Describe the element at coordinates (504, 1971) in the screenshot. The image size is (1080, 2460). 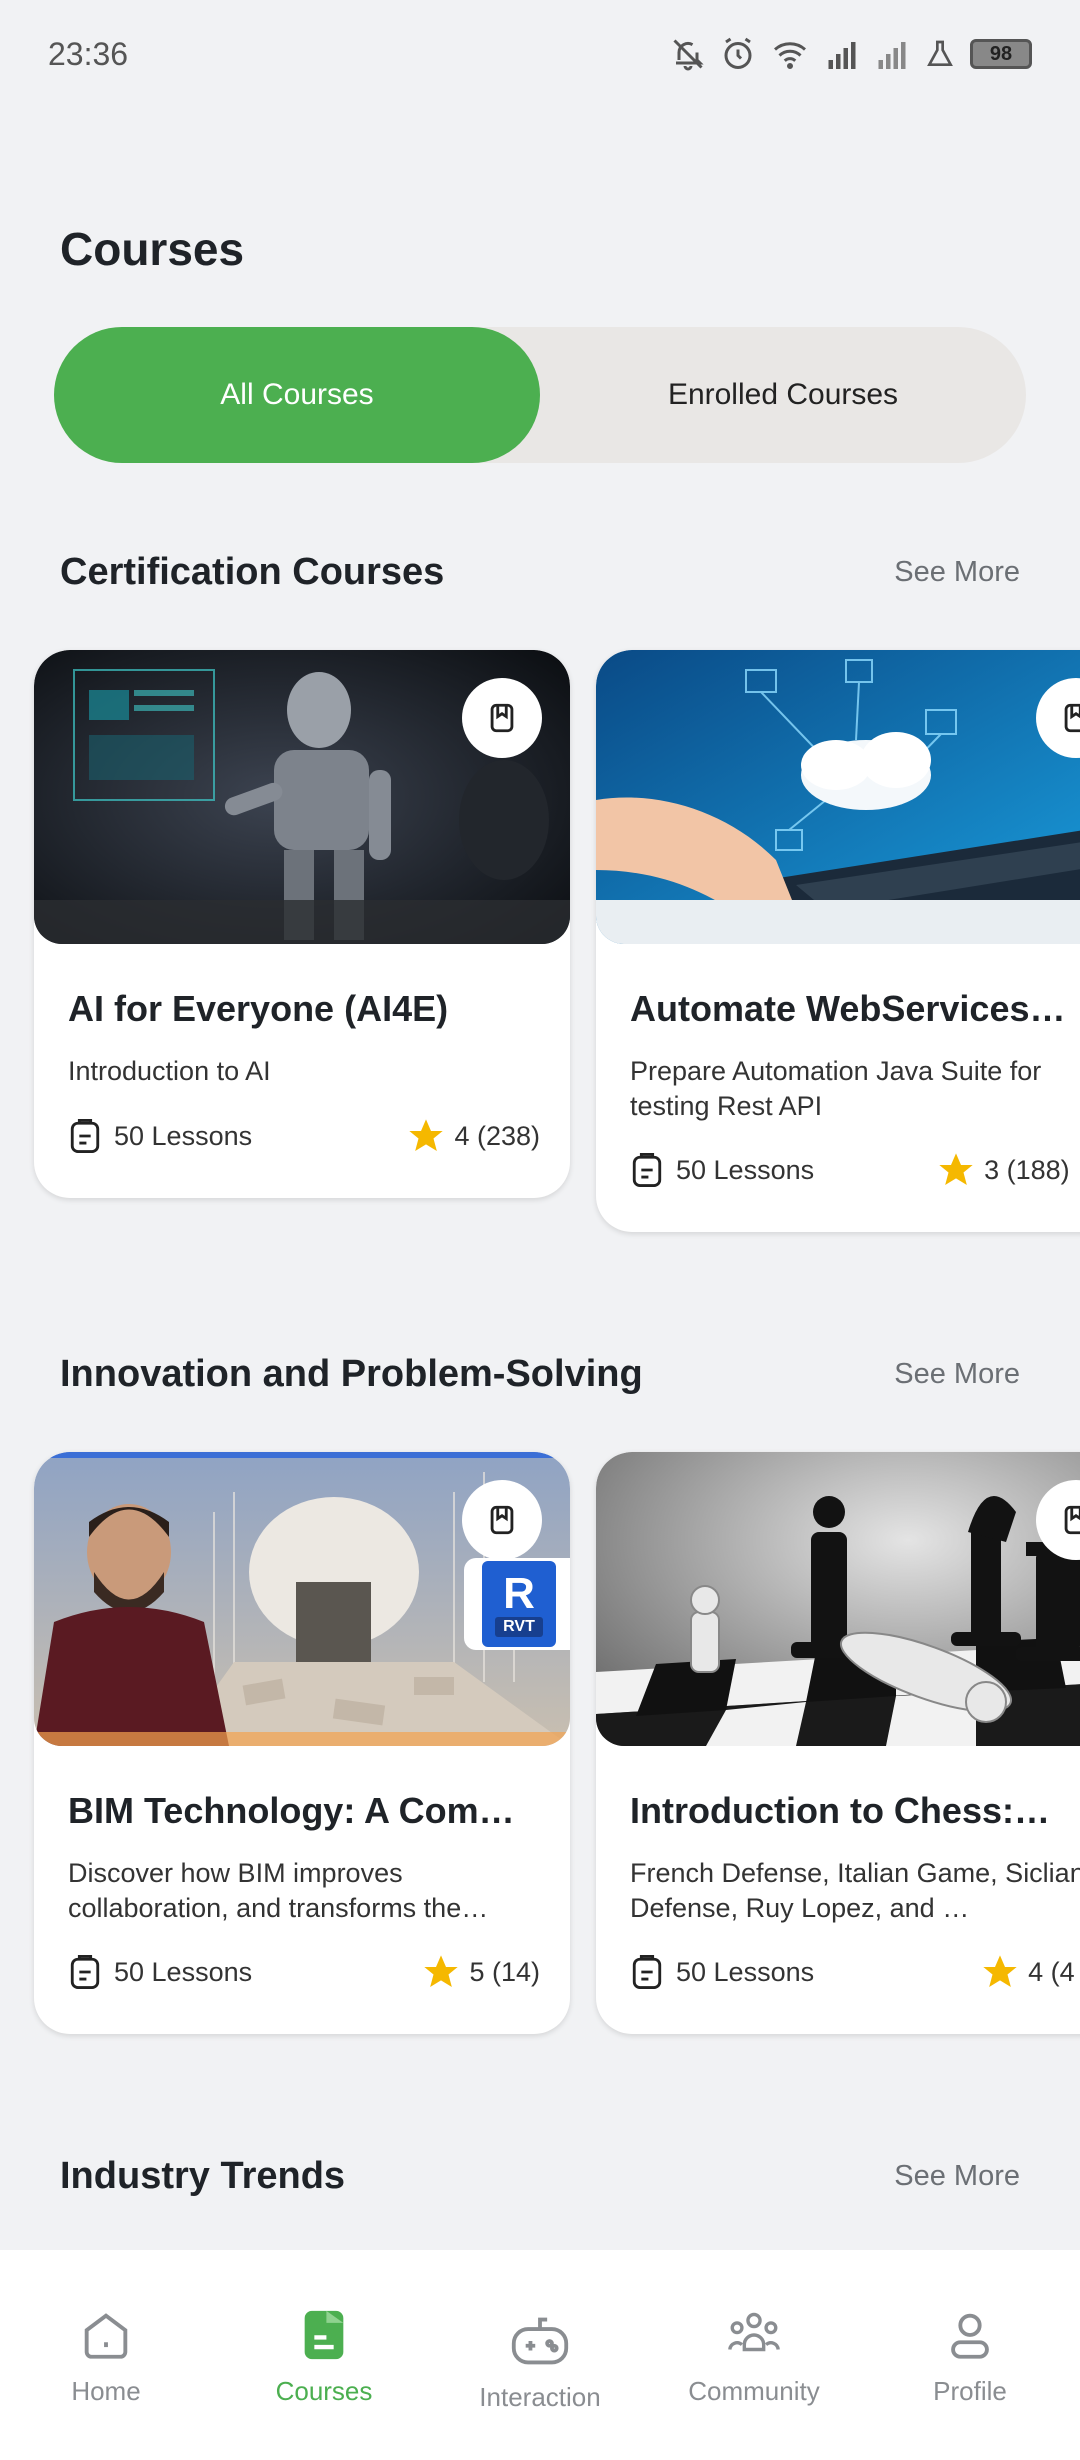
I see `rating-value: 5 (14)` at that location.